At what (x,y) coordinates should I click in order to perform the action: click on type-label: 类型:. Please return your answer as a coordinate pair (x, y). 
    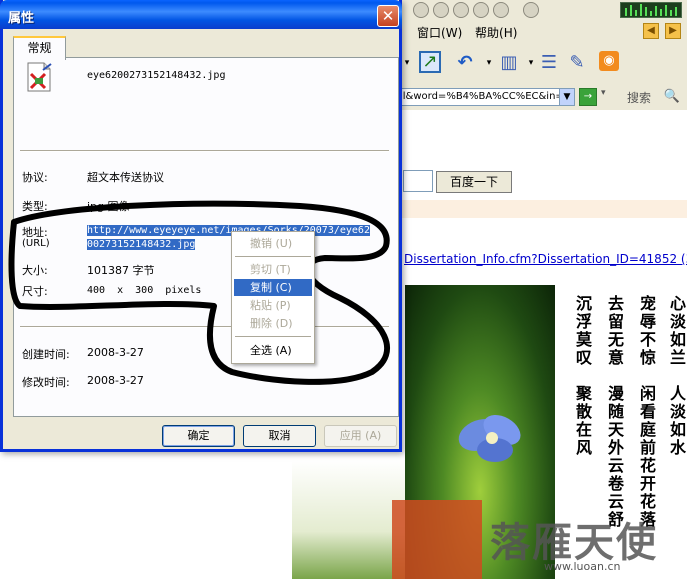
    Looking at the image, I should click on (35, 206).